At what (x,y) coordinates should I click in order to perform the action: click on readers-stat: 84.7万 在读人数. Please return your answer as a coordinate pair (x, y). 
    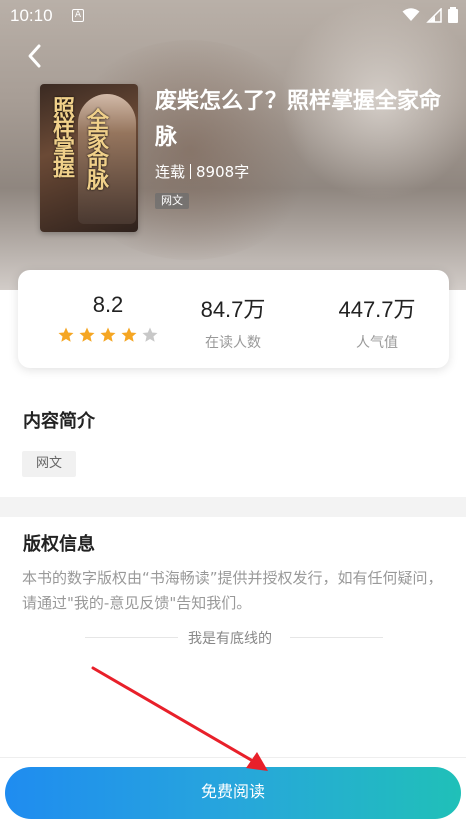
    Looking at the image, I should click on (233, 322).